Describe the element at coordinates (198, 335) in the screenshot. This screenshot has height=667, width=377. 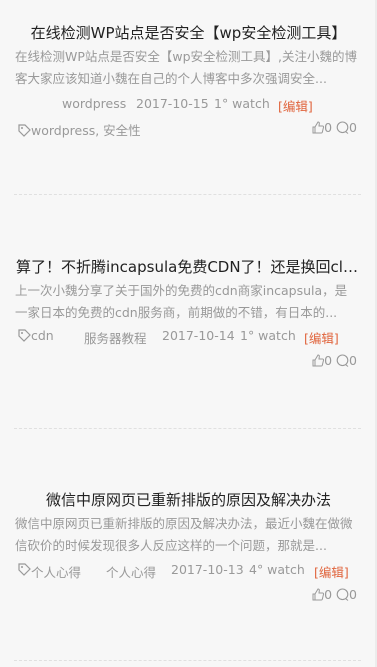
I see `post-date: 2017-10-14` at that location.